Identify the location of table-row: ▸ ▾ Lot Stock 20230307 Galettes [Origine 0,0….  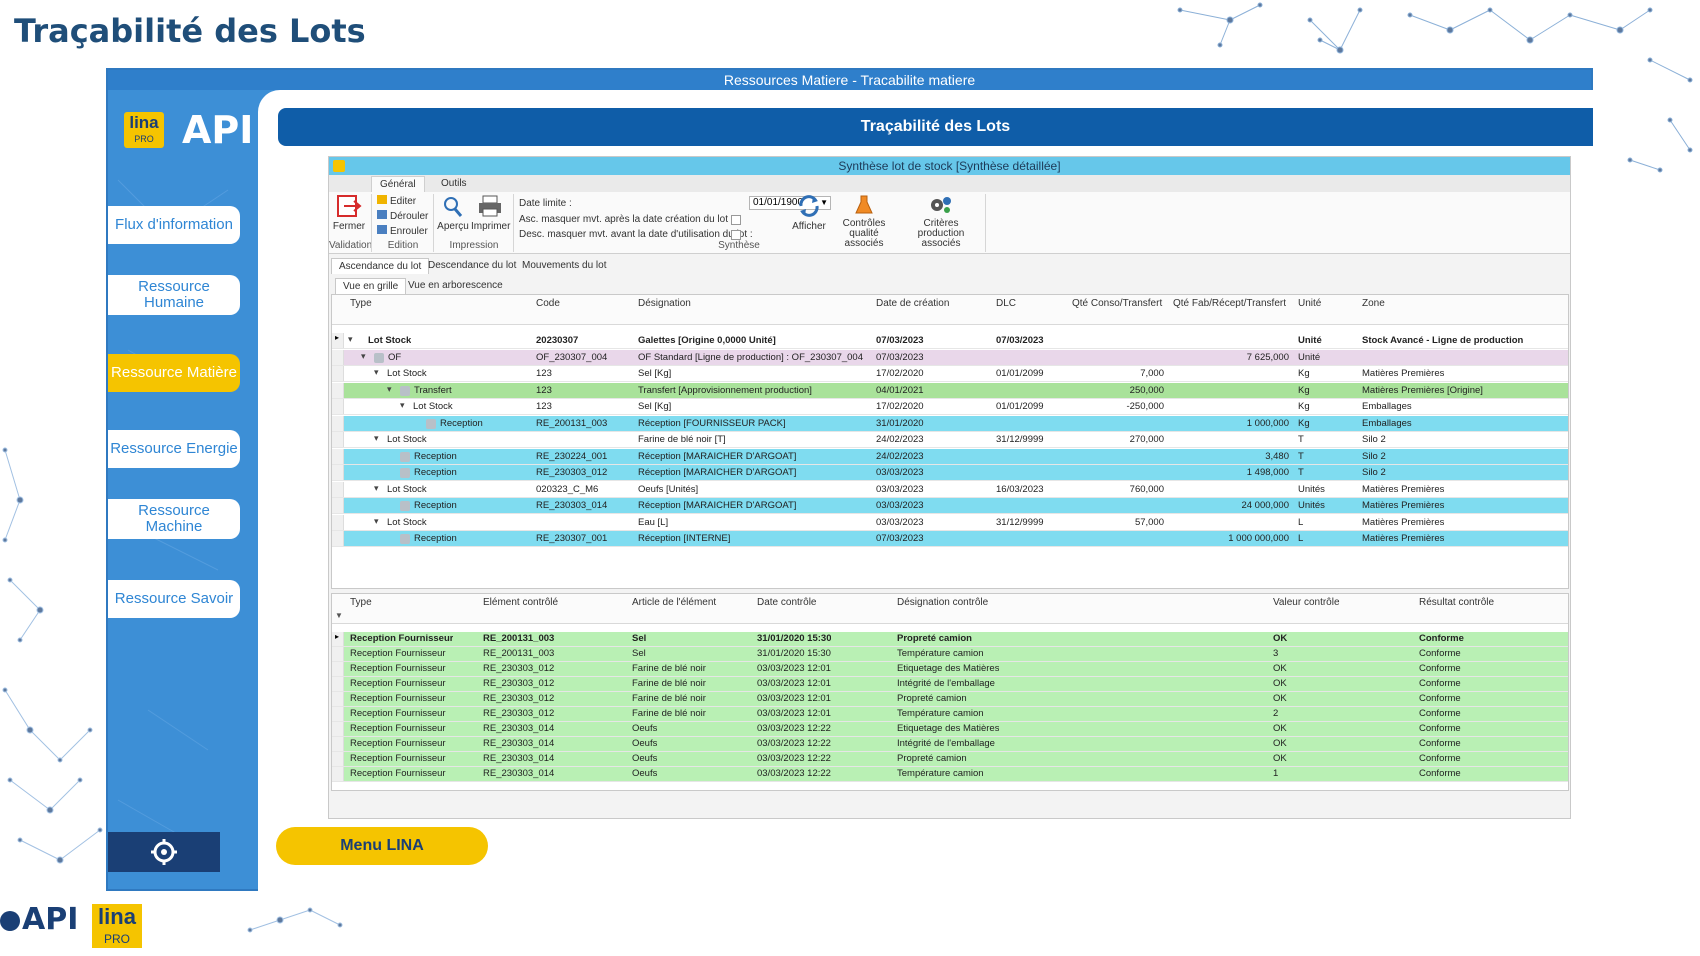
(950, 341).